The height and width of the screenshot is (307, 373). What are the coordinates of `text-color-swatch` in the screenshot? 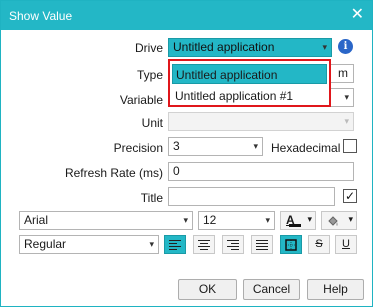 It's located at (295, 225).